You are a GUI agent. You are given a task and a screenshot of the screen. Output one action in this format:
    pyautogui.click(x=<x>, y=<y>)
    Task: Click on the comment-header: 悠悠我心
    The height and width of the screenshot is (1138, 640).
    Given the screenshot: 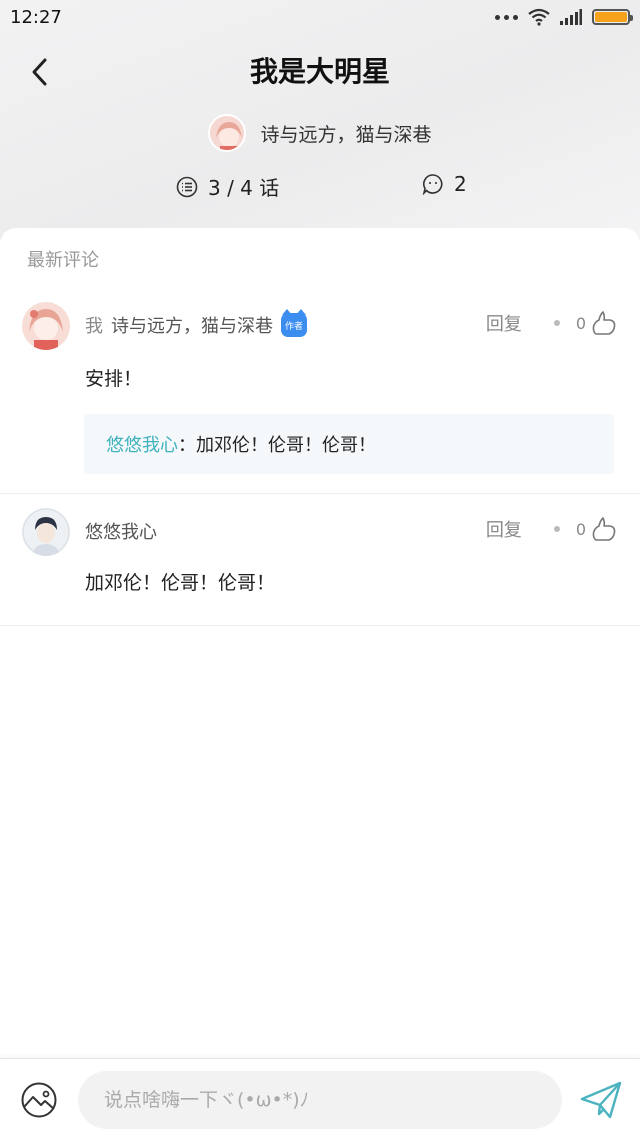 What is the action you would take?
    pyautogui.click(x=121, y=531)
    